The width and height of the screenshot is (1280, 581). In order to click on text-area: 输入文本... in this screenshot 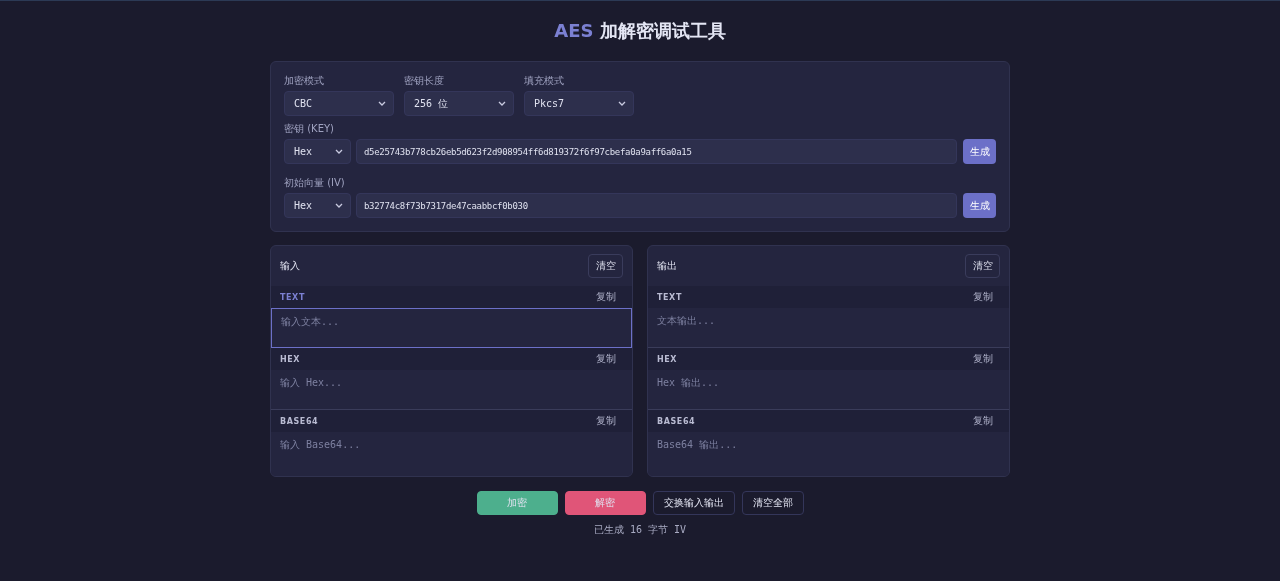, I will do `click(451, 328)`.